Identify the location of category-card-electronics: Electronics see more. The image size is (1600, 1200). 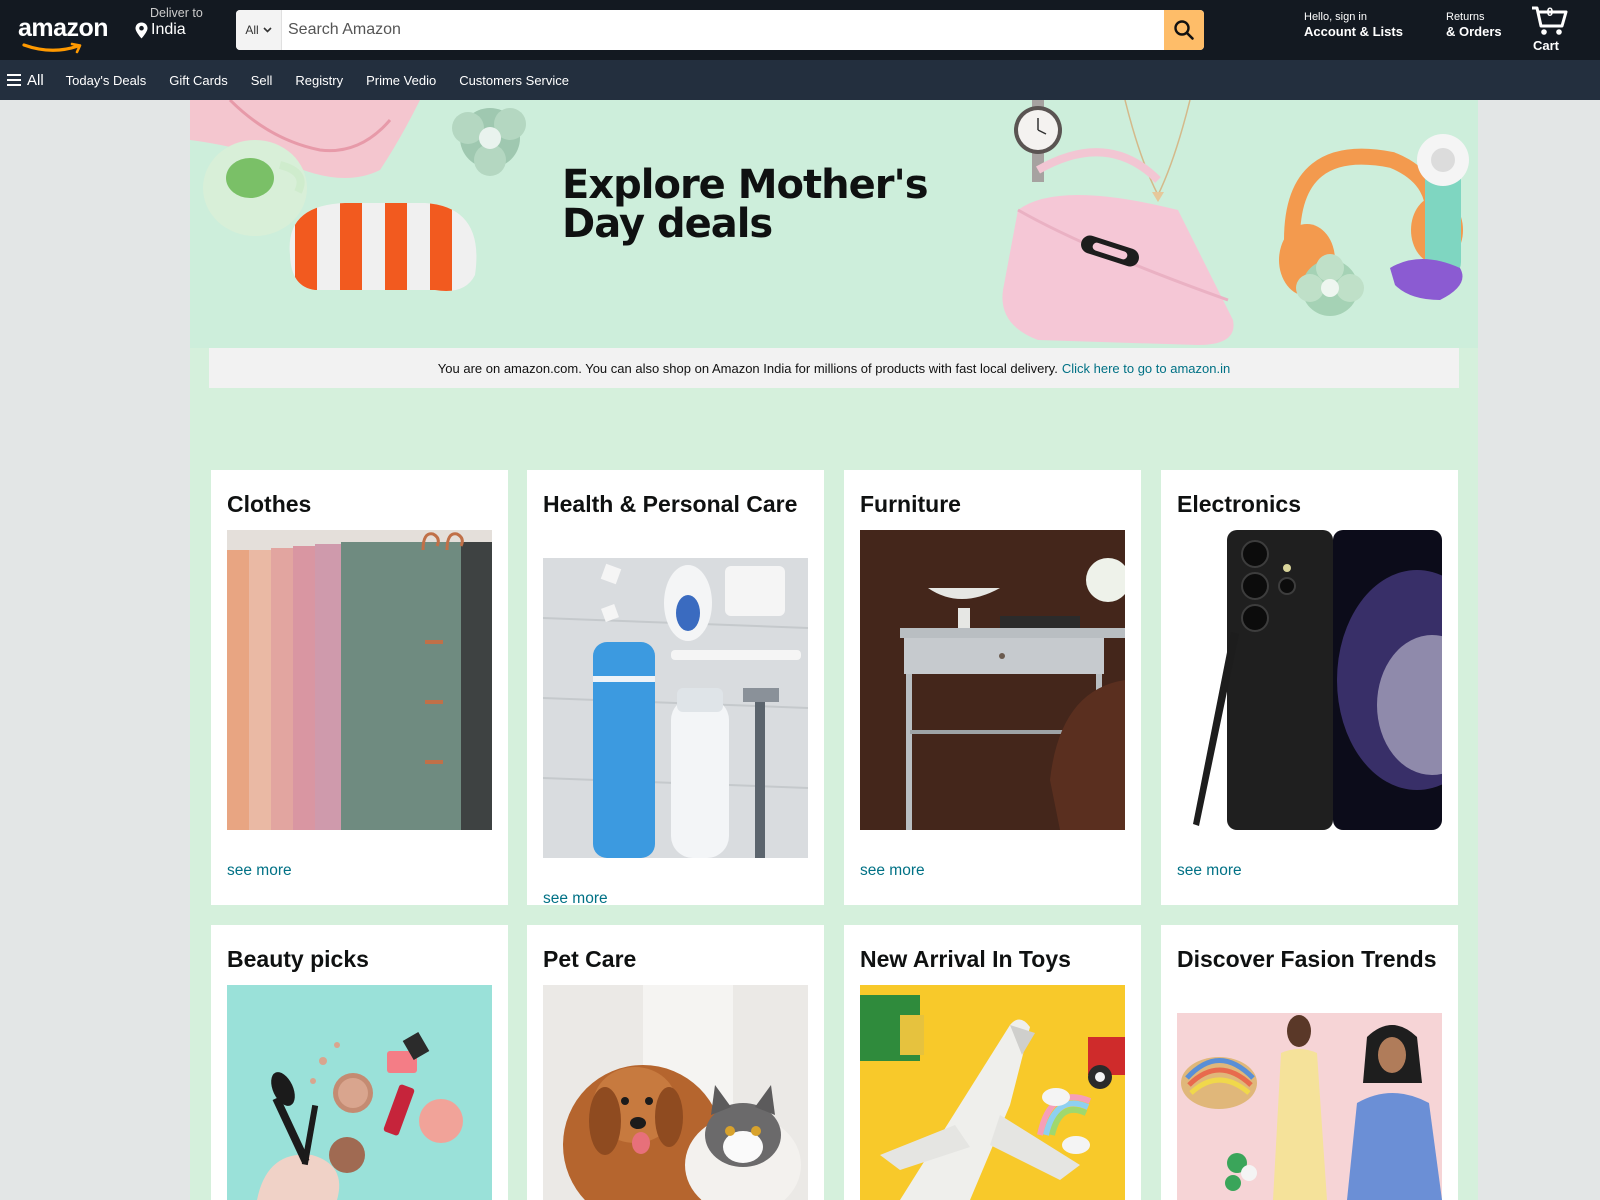
(1309, 687).